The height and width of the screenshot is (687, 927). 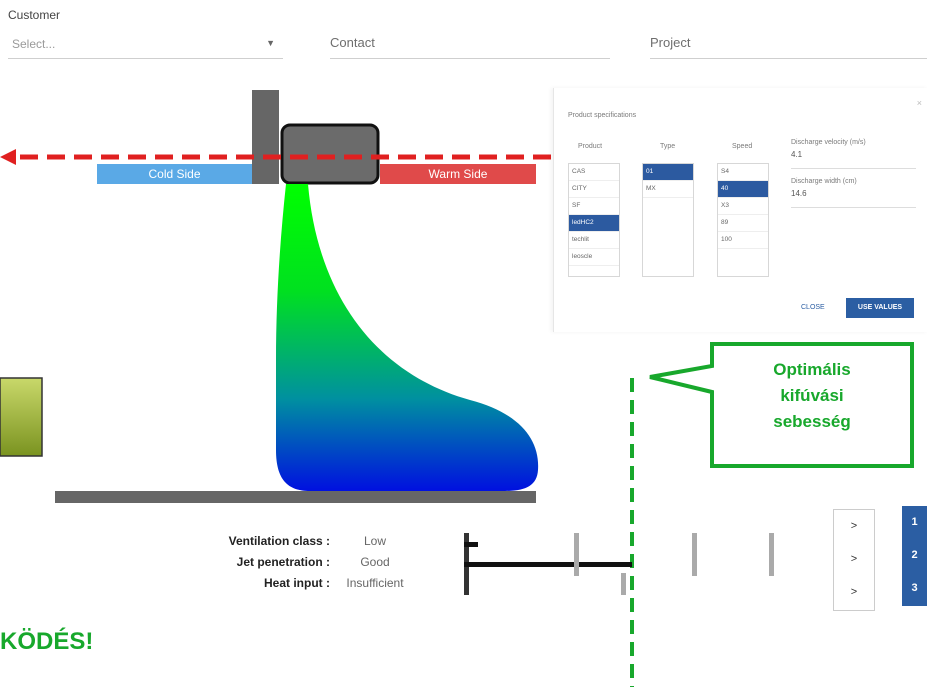 I want to click on floor, so click(x=295, y=497).